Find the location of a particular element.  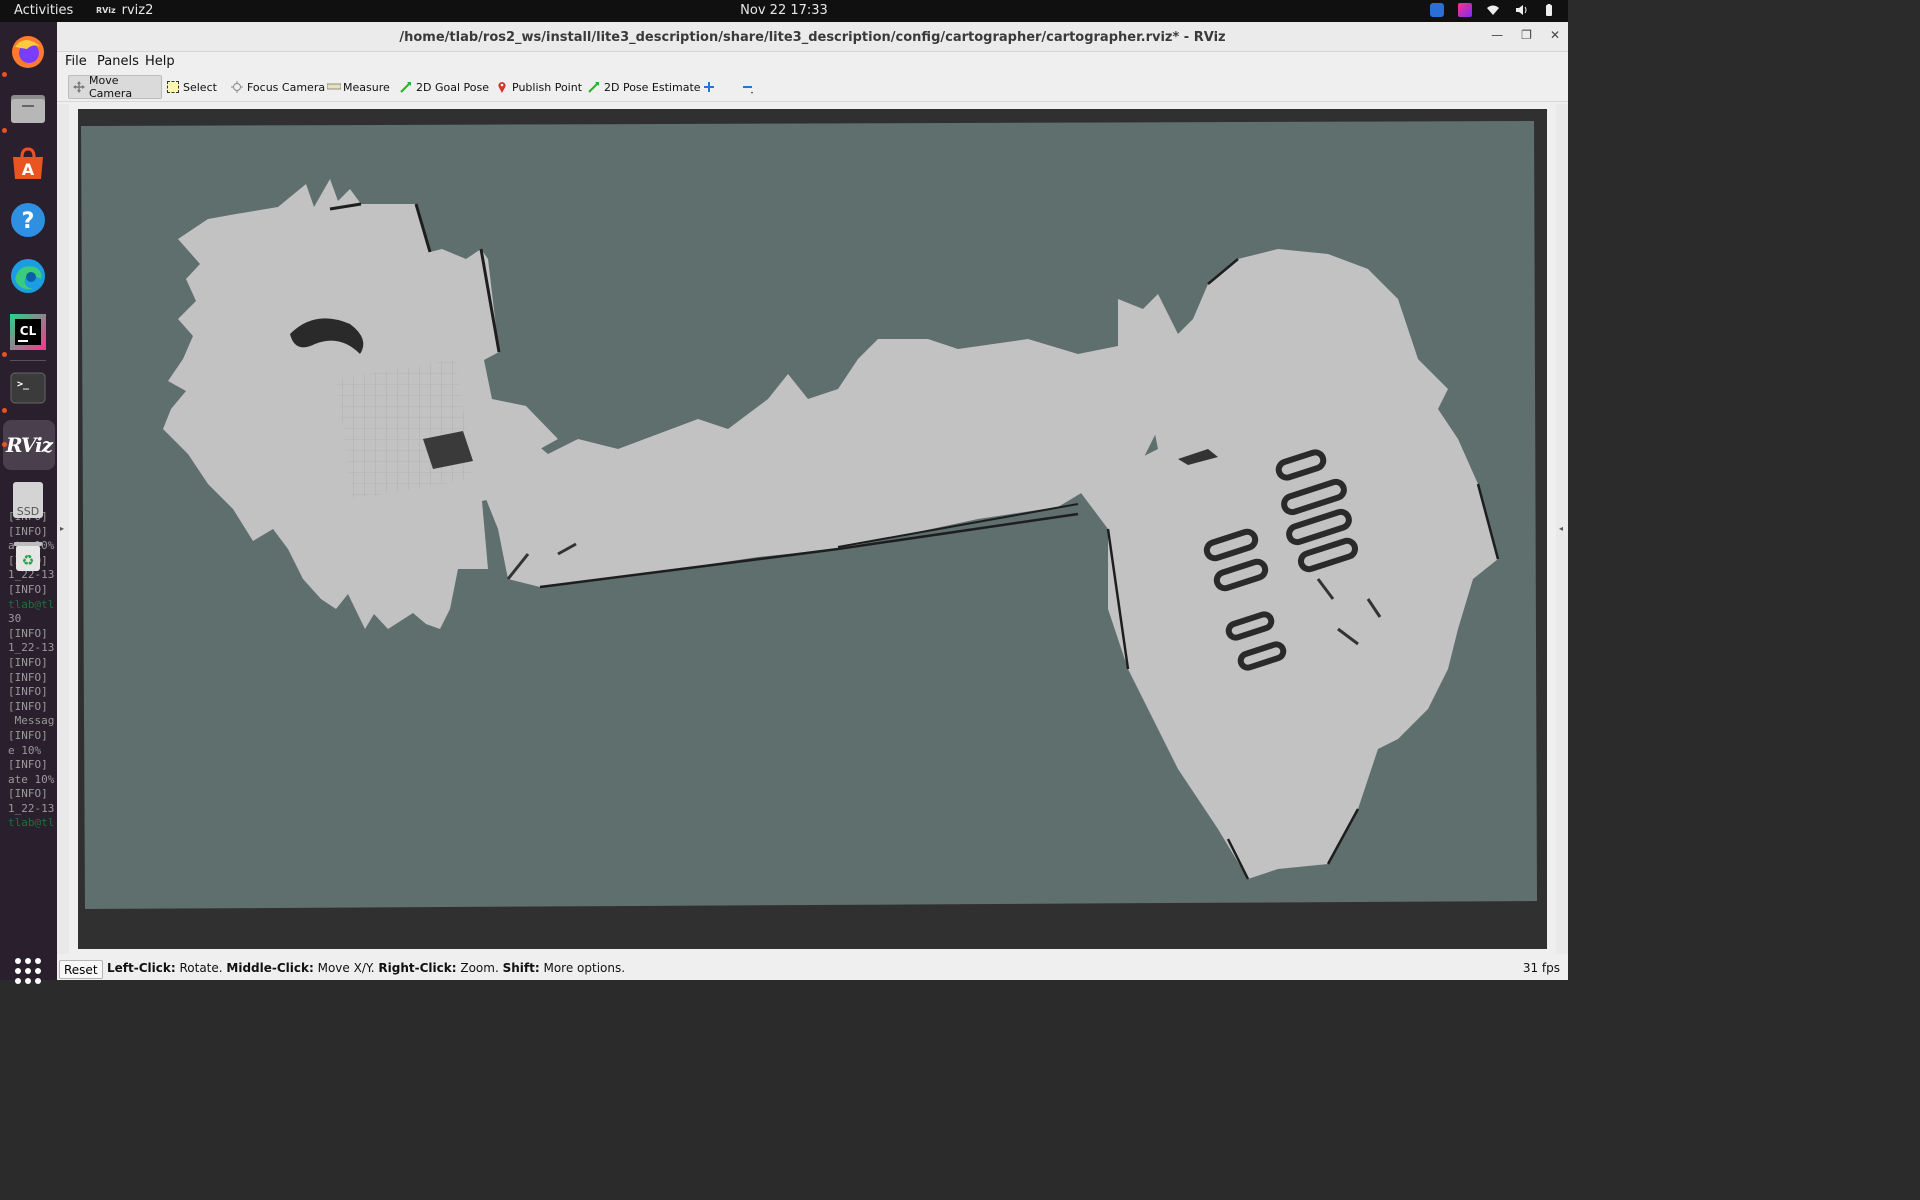

battery-icon is located at coordinates (1549, 10).